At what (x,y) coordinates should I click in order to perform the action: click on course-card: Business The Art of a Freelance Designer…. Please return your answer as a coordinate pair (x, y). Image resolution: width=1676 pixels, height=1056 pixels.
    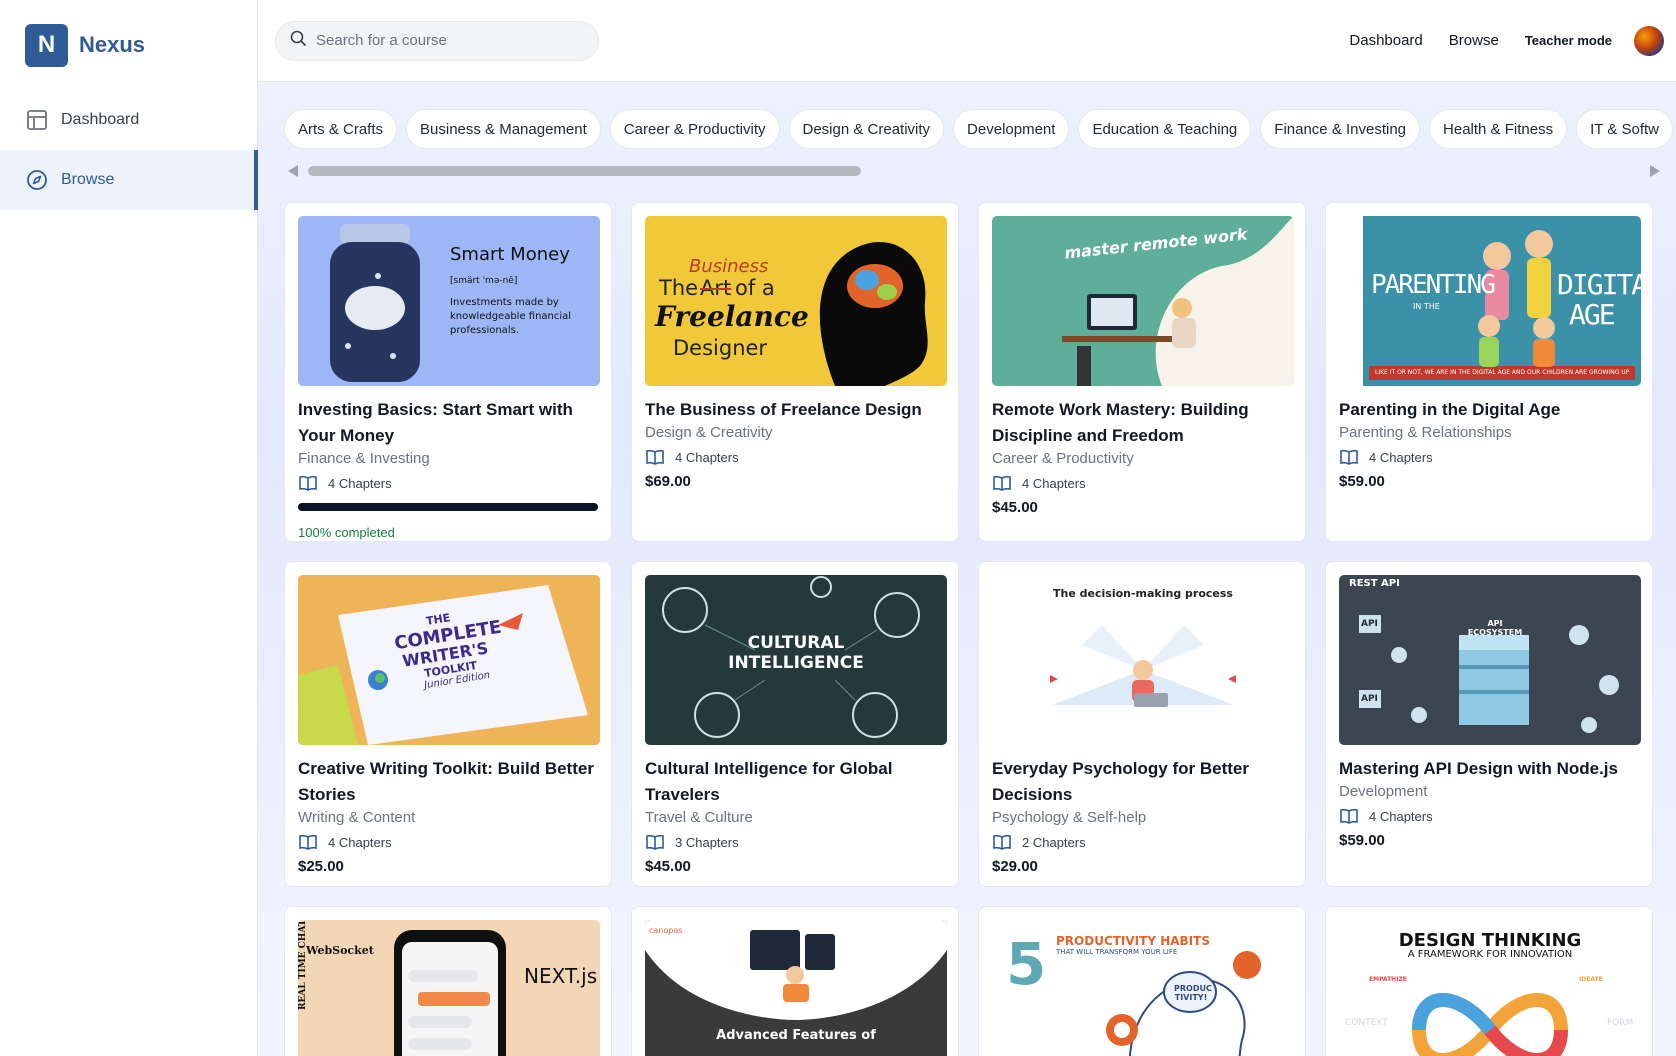
    Looking at the image, I should click on (795, 372).